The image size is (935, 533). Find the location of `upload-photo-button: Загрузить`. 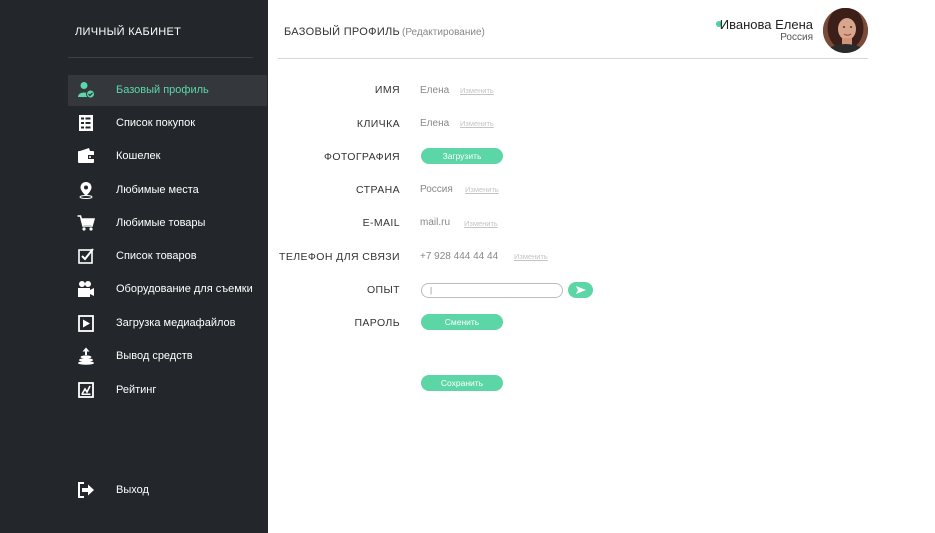

upload-photo-button: Загрузить is located at coordinates (462, 156).